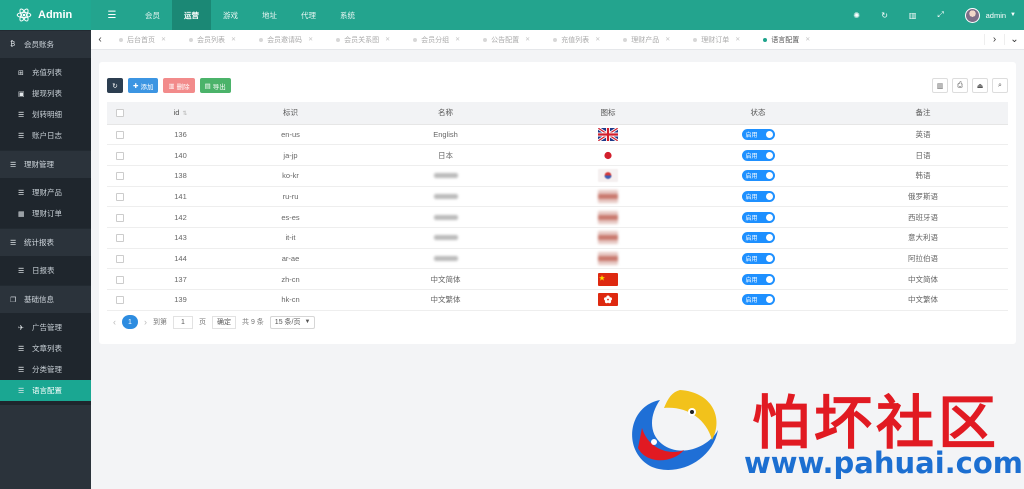 Image resolution: width=1024 pixels, height=489 pixels. I want to click on table-row: 139 hk-cn 中文繁体 启用 中文繁体, so click(557, 300).